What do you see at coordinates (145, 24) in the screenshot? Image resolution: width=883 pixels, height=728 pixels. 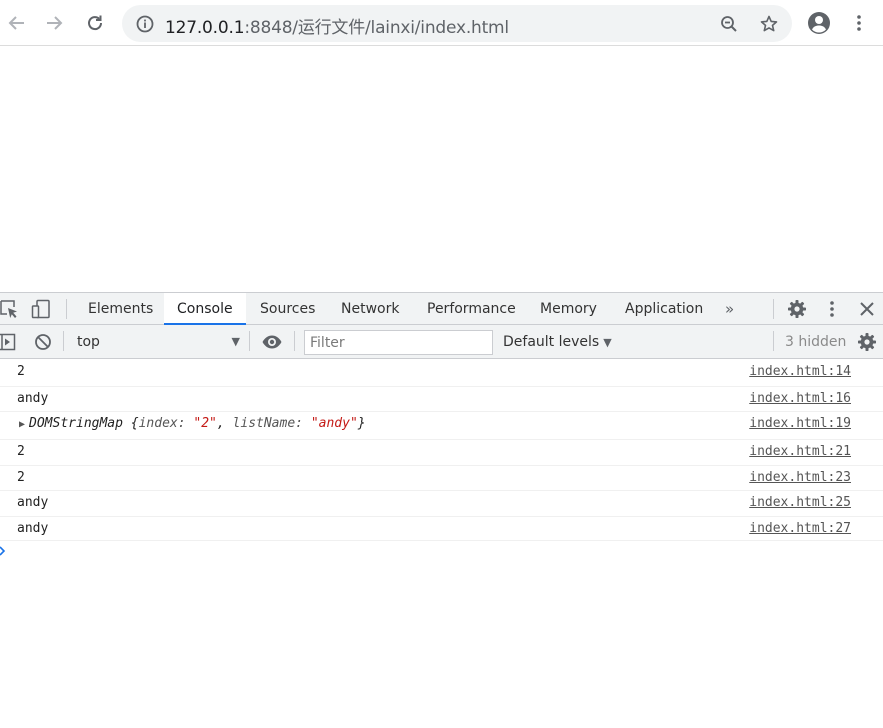 I see `info-icon` at bounding box center [145, 24].